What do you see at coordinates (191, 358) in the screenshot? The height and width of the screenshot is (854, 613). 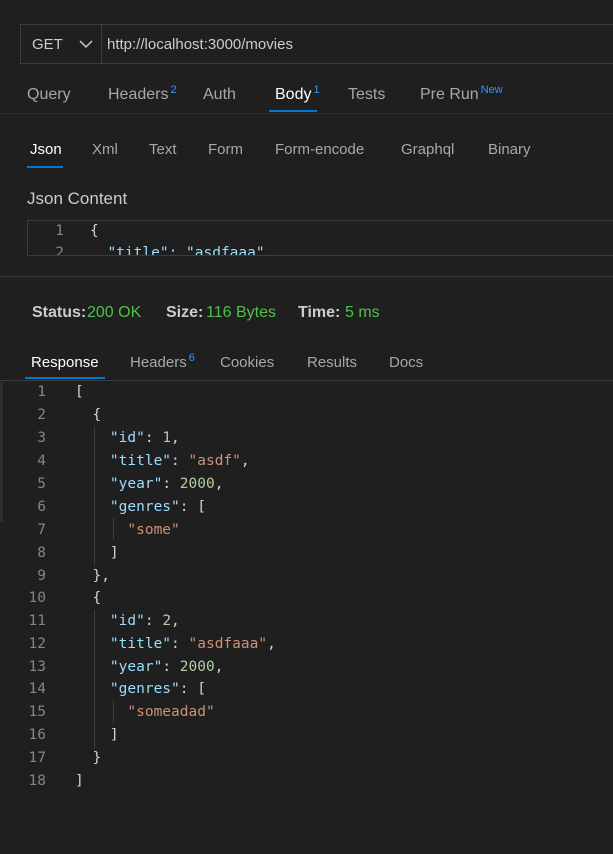 I see `response-headers-count-badge: 6` at bounding box center [191, 358].